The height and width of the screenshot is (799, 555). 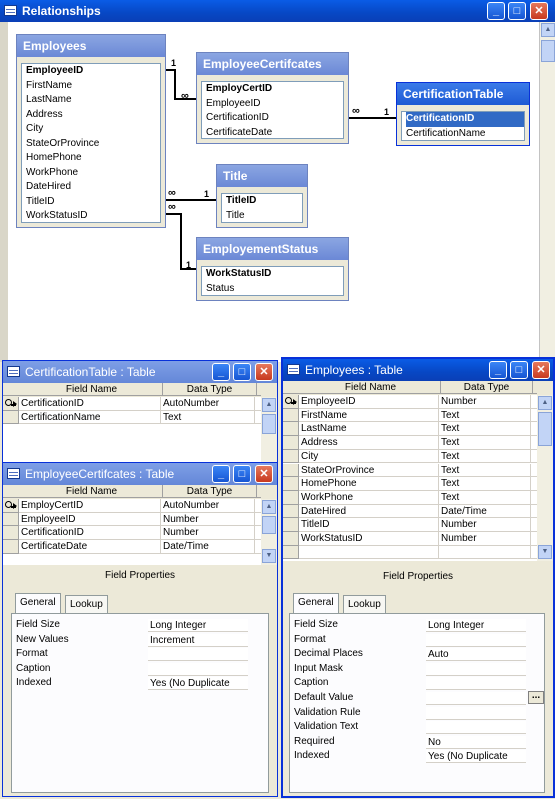 What do you see at coordinates (417, 669) in the screenshot?
I see `property-row: Input Mask` at bounding box center [417, 669].